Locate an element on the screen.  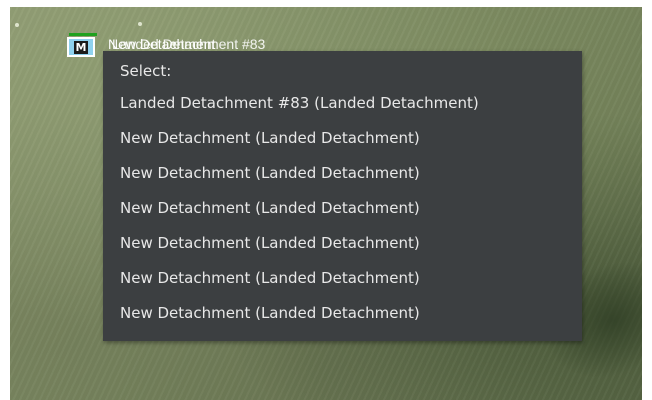
unit-marker: M is located at coordinates (84, 46).